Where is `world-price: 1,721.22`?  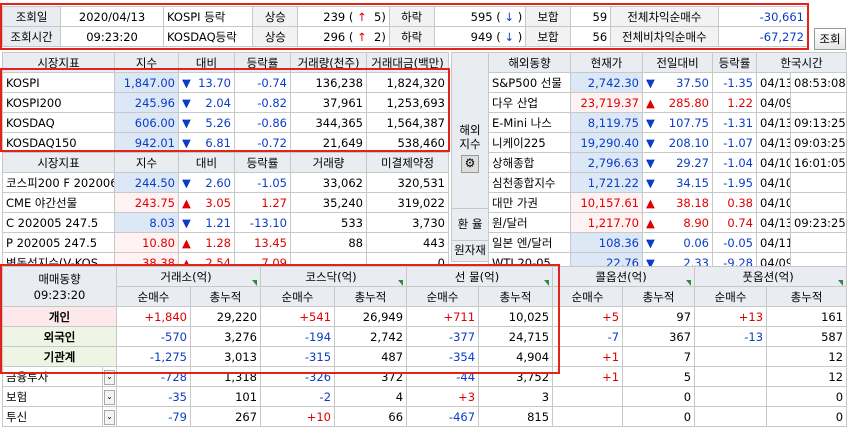 world-price: 1,721.22 is located at coordinates (606, 182).